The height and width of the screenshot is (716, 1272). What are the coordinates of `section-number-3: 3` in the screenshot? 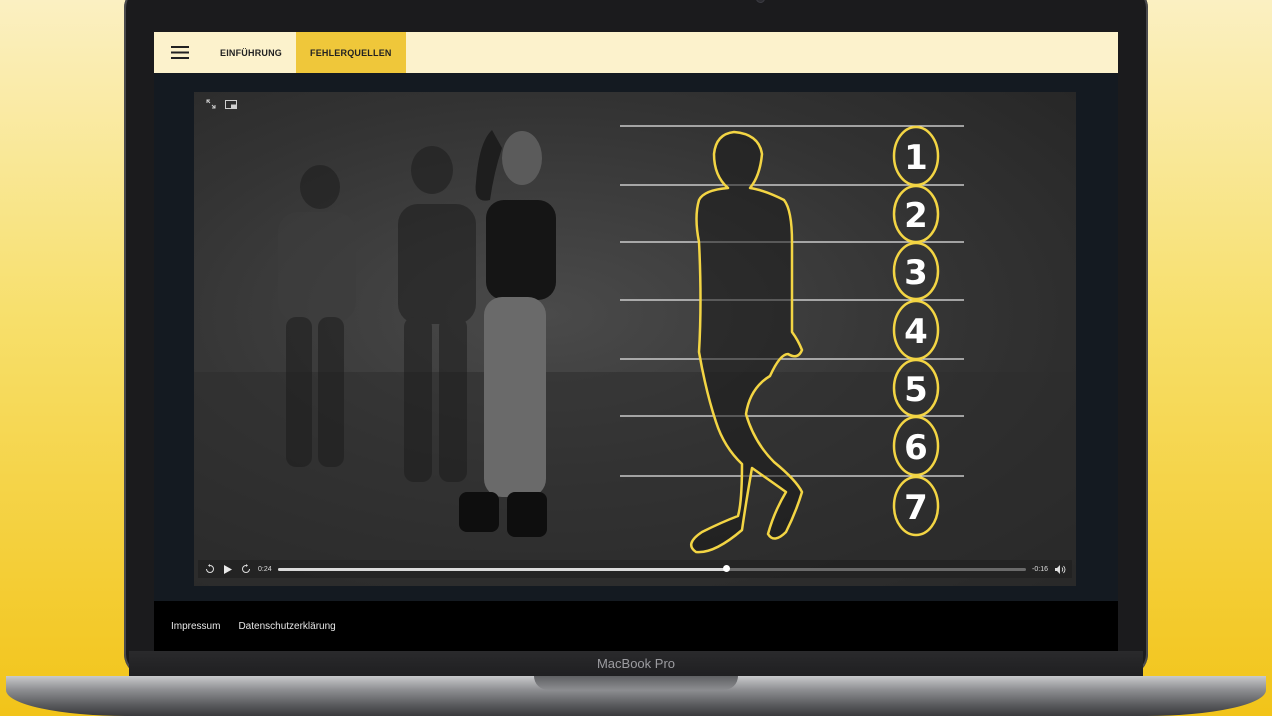 It's located at (916, 273).